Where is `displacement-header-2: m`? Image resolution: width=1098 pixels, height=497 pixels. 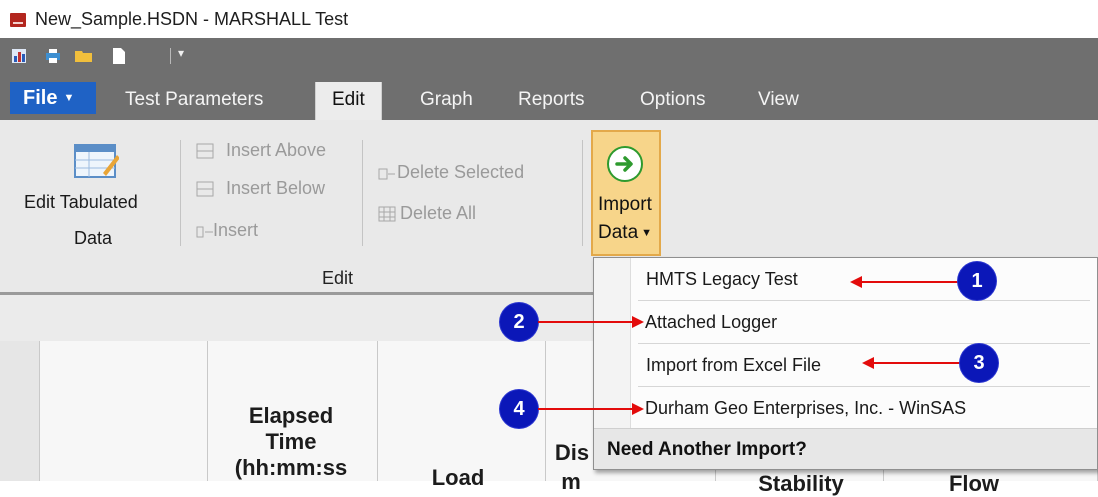 displacement-header-2: m is located at coordinates (571, 481).